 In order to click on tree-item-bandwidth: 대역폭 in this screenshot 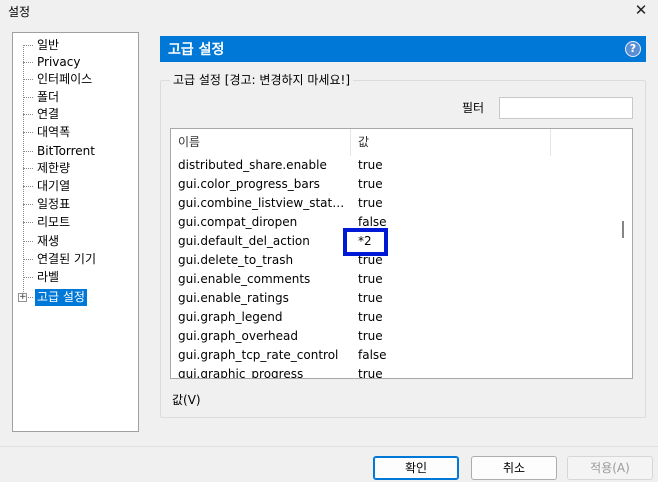, I will do `click(78, 132)`.